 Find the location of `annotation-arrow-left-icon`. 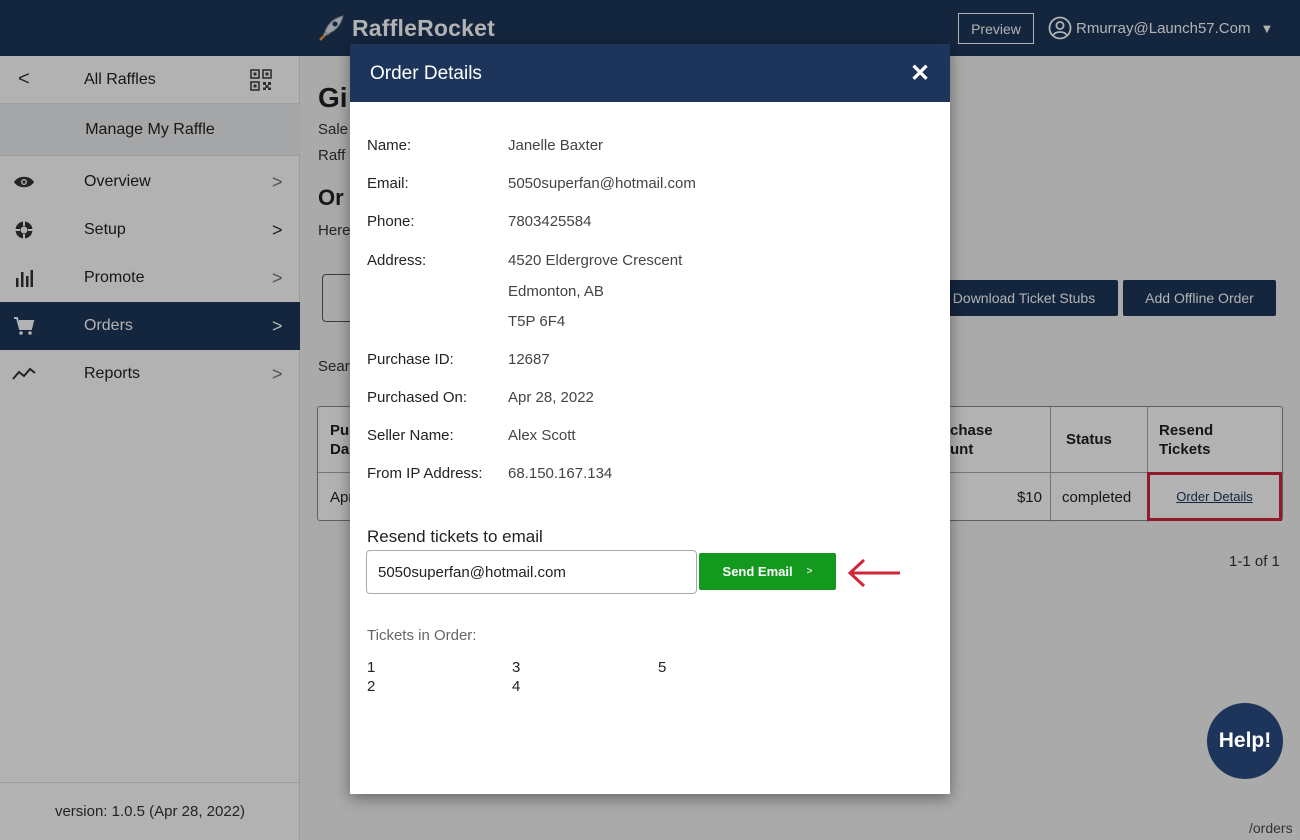

annotation-arrow-left-icon is located at coordinates (873, 573).